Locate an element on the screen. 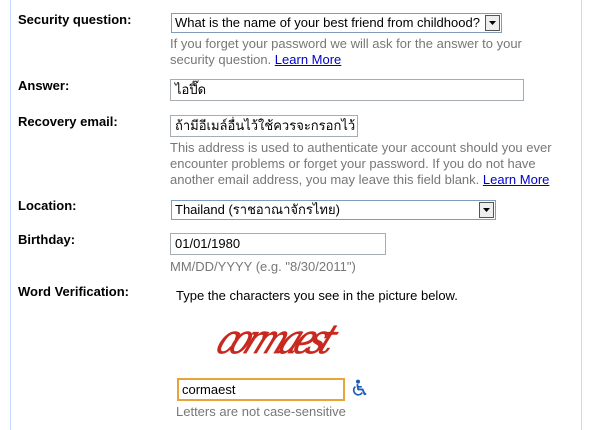 The height and width of the screenshot is (430, 591). birthday-input: 01/01/1980 is located at coordinates (278, 244).